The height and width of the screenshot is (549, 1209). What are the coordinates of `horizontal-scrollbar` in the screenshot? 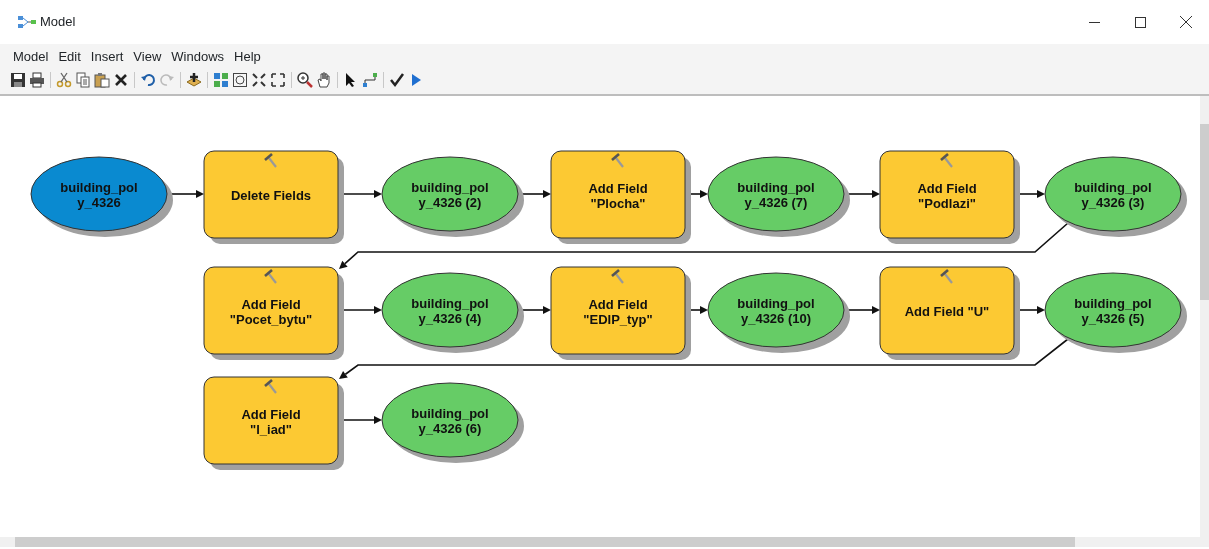 It's located at (604, 542).